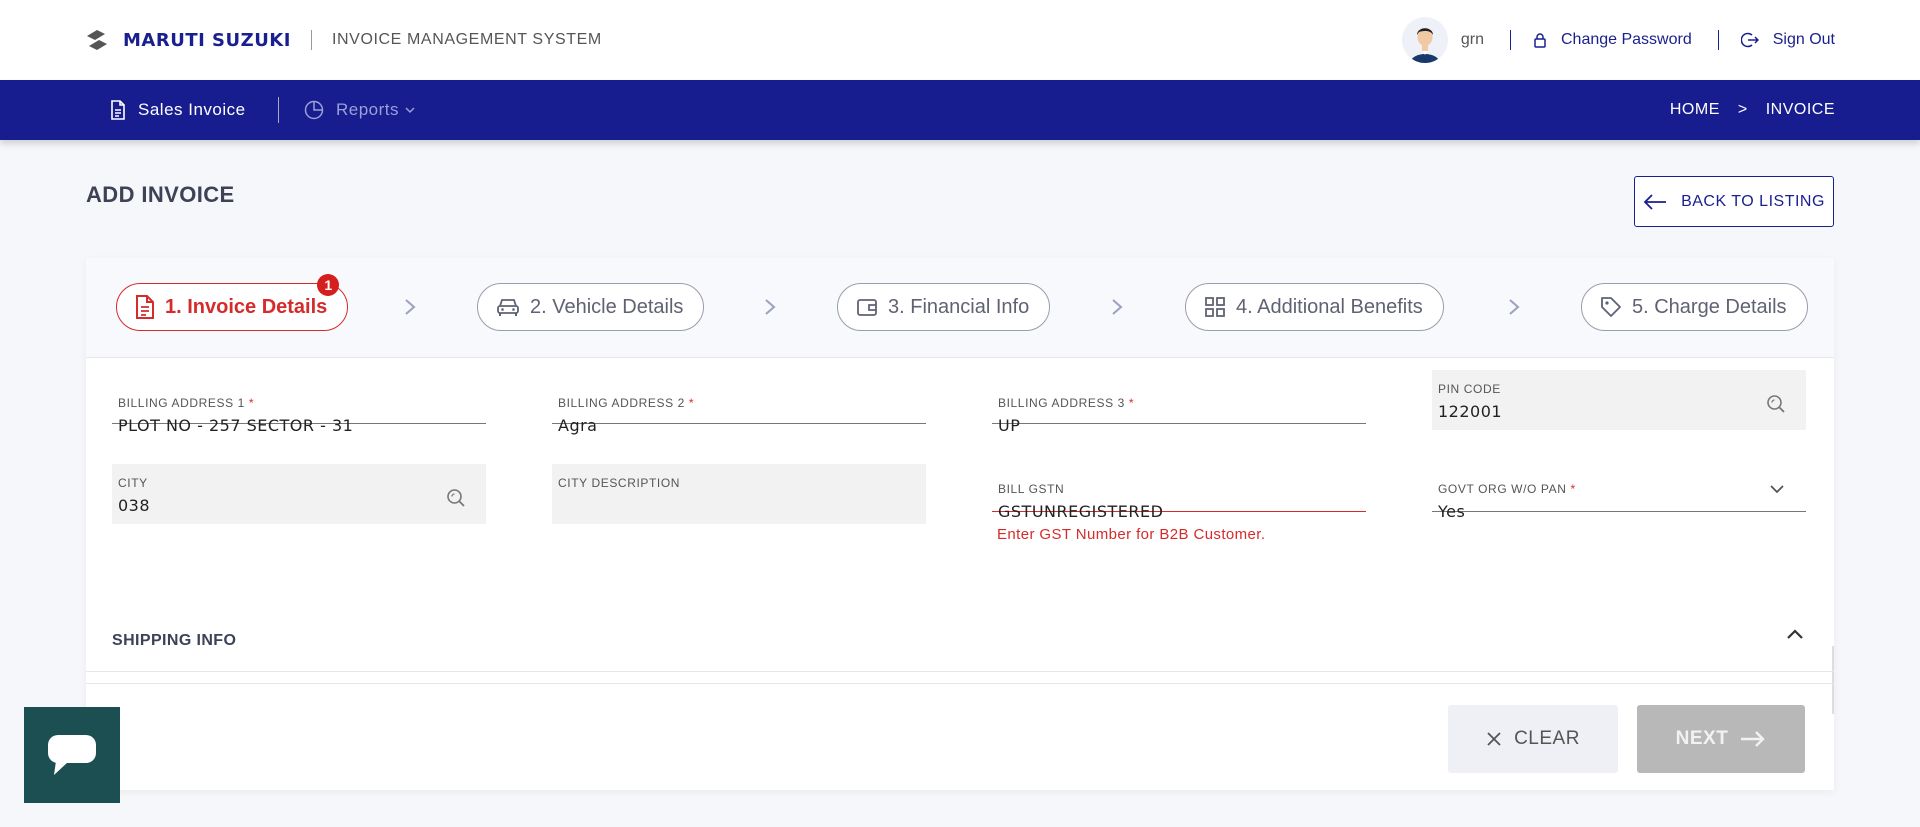  What do you see at coordinates (359, 110) in the screenshot?
I see `nav-reports: Reports` at bounding box center [359, 110].